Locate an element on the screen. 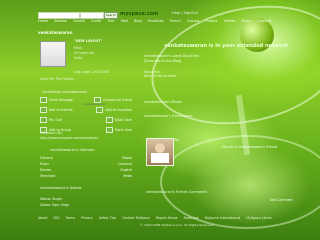  mail-icon is located at coordinates (43, 100).